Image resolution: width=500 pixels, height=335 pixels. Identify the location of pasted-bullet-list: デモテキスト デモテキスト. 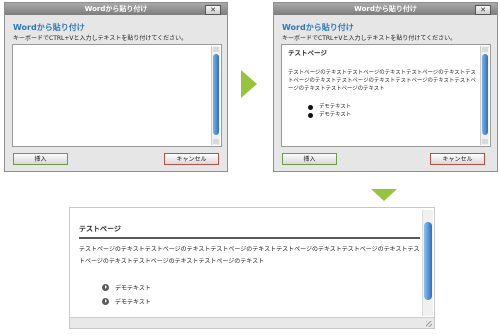
(393, 111).